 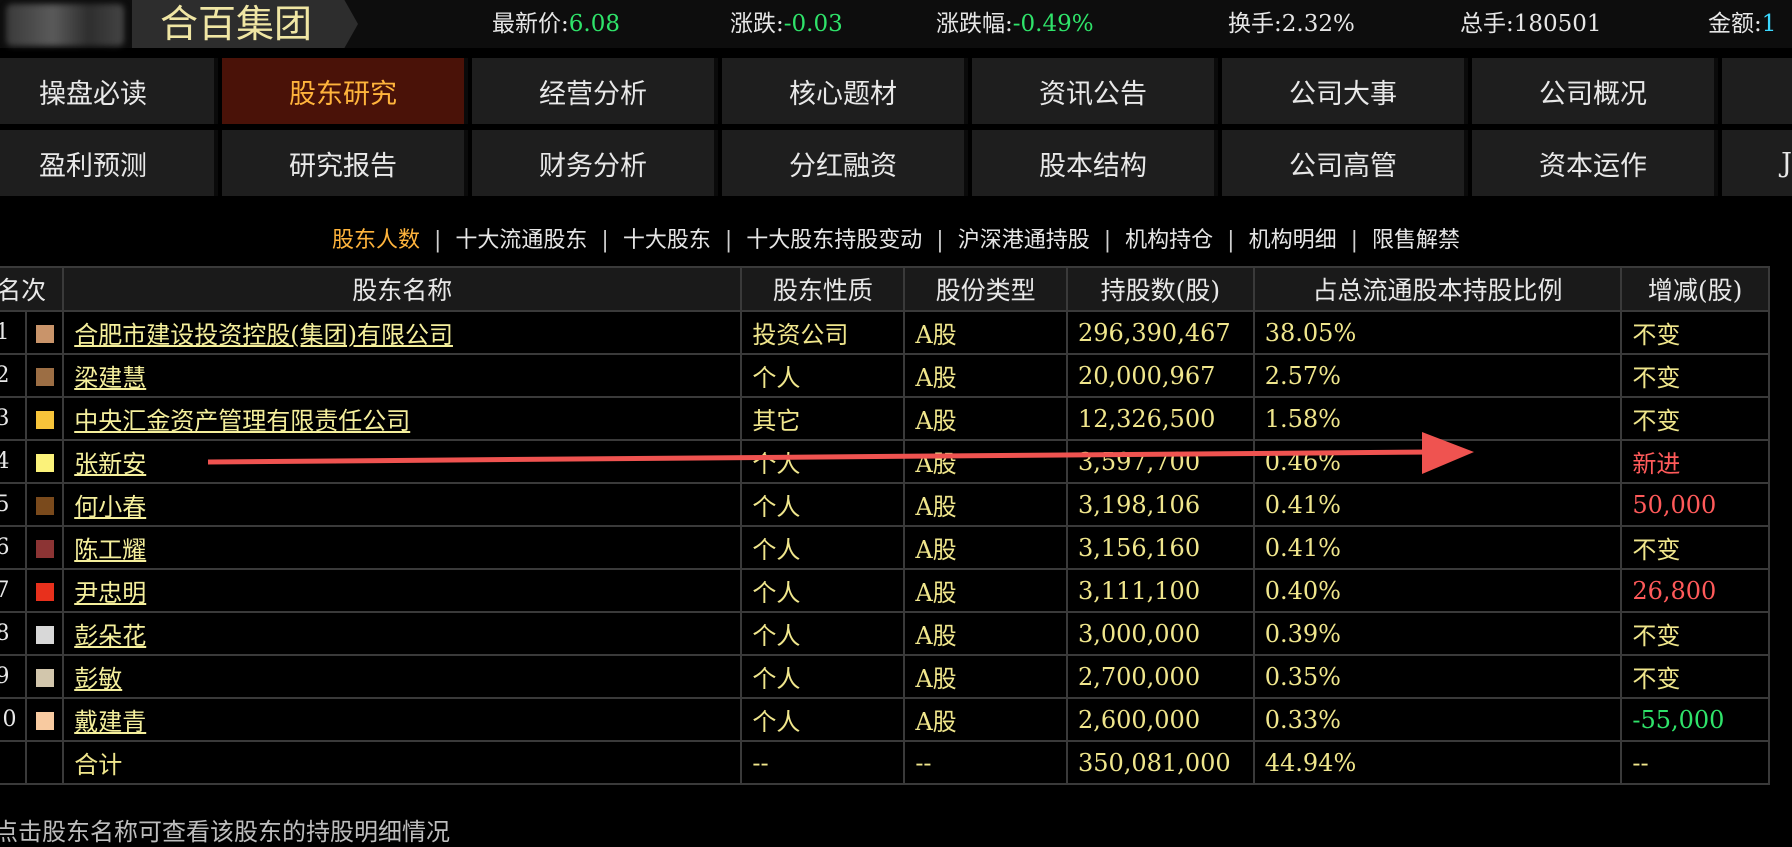 I want to click on total-label: 合计, so click(x=402, y=762).